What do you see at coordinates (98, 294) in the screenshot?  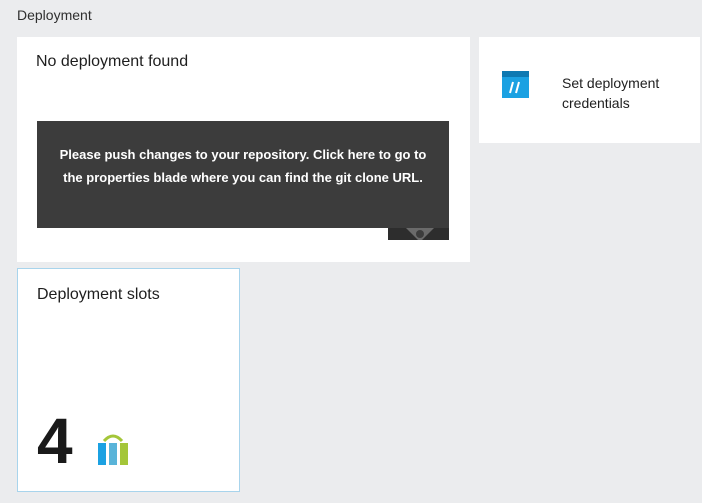 I see `deployment-slots-heading: Deployment slots` at bounding box center [98, 294].